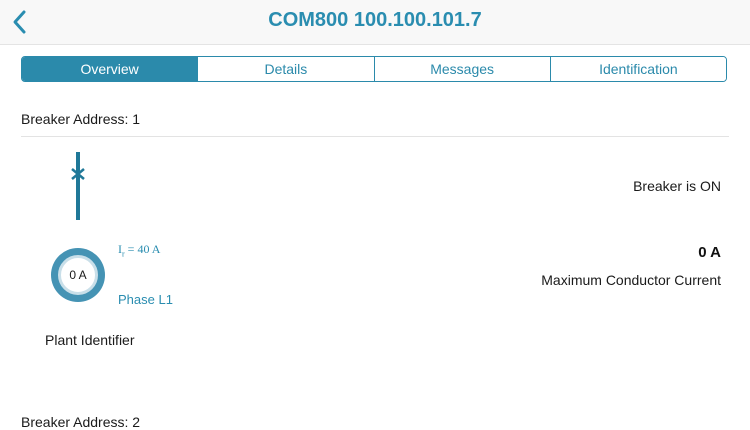  Describe the element at coordinates (110, 69) in the screenshot. I see `tab-overview: Overview` at that location.